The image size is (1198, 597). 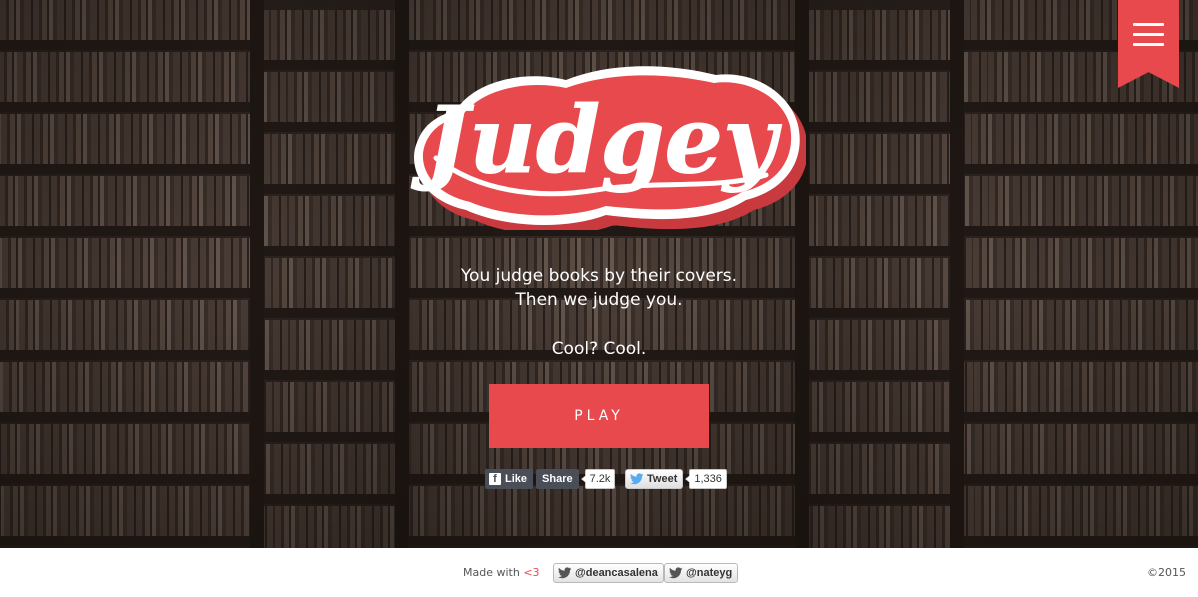 I want to click on hamburger-icon-bar-middle, so click(x=1148, y=34).